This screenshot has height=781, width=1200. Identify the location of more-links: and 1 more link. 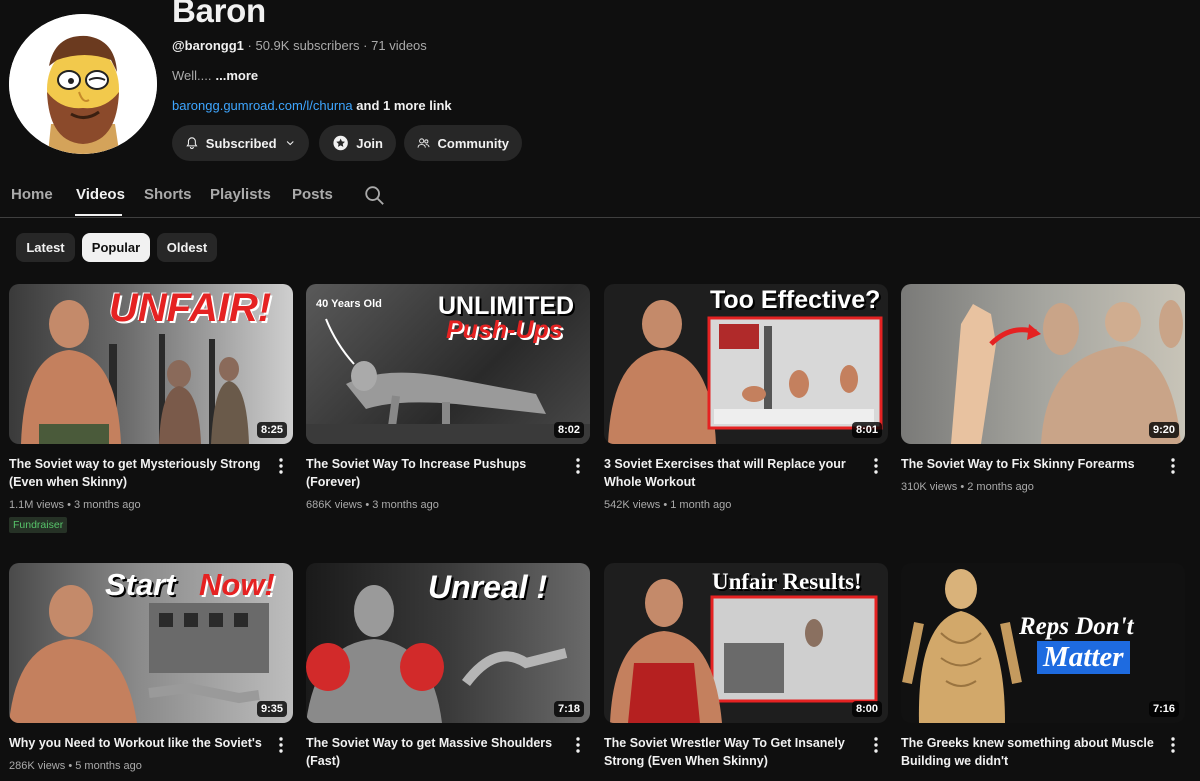
(403, 105).